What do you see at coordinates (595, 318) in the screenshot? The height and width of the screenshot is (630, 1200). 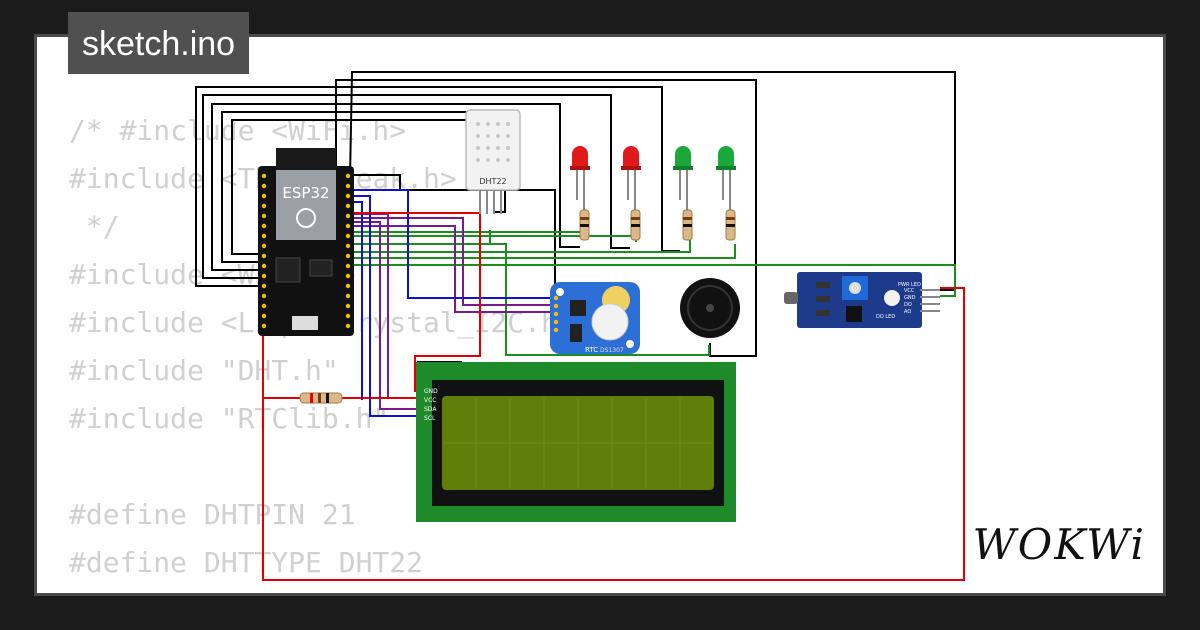 I see `rtc-module: RTC DS1307` at bounding box center [595, 318].